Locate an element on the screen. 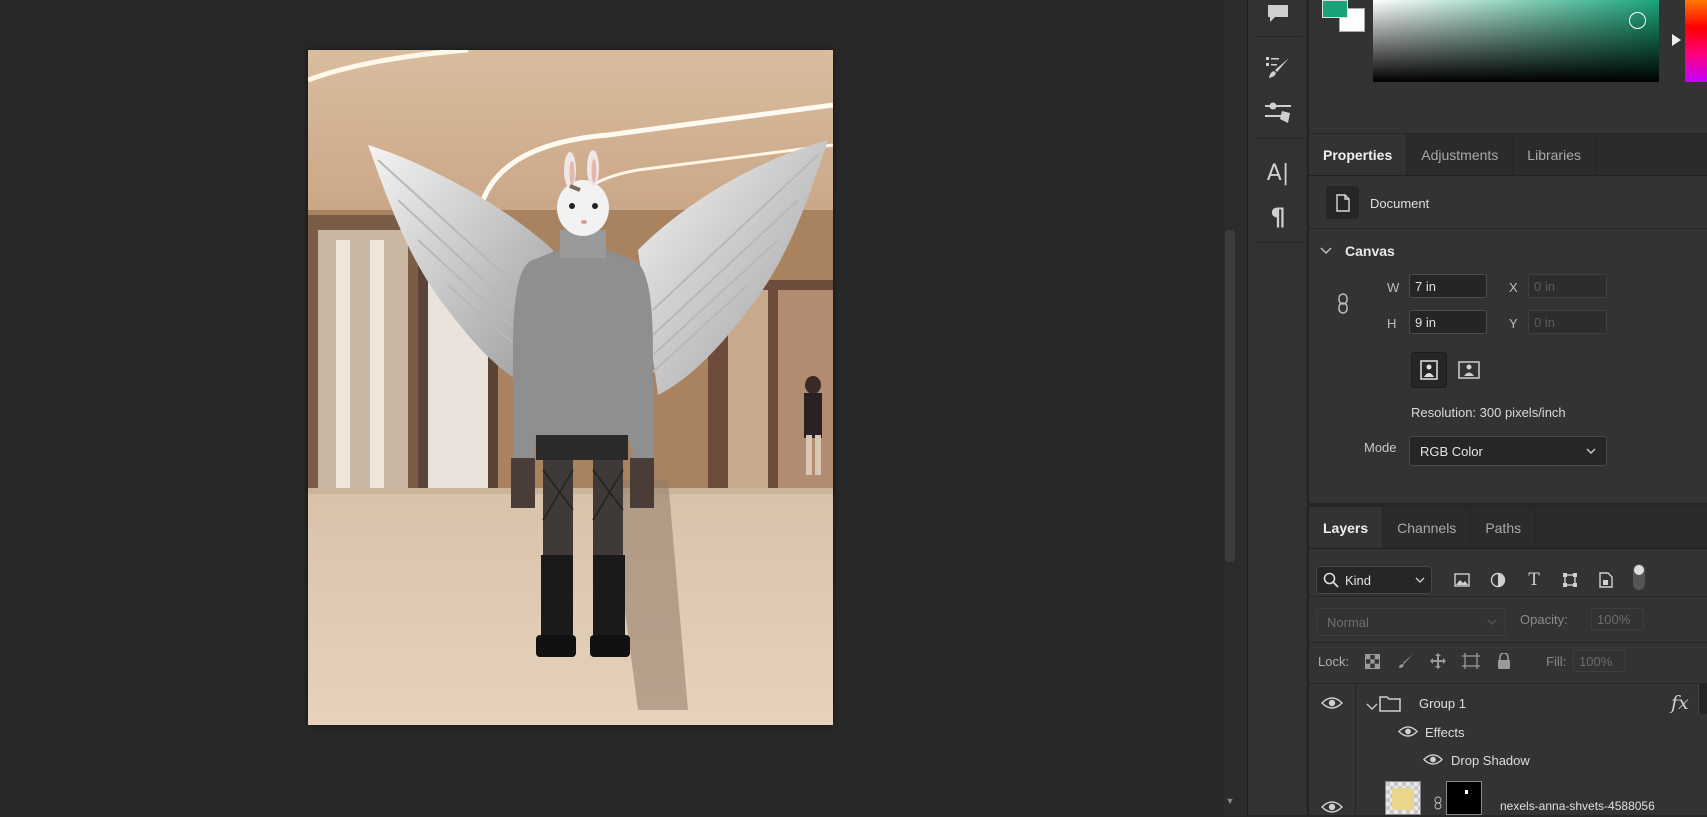 Image resolution: width=1707 pixels, height=817 pixels. opacity-label: Opacity: is located at coordinates (1544, 619).